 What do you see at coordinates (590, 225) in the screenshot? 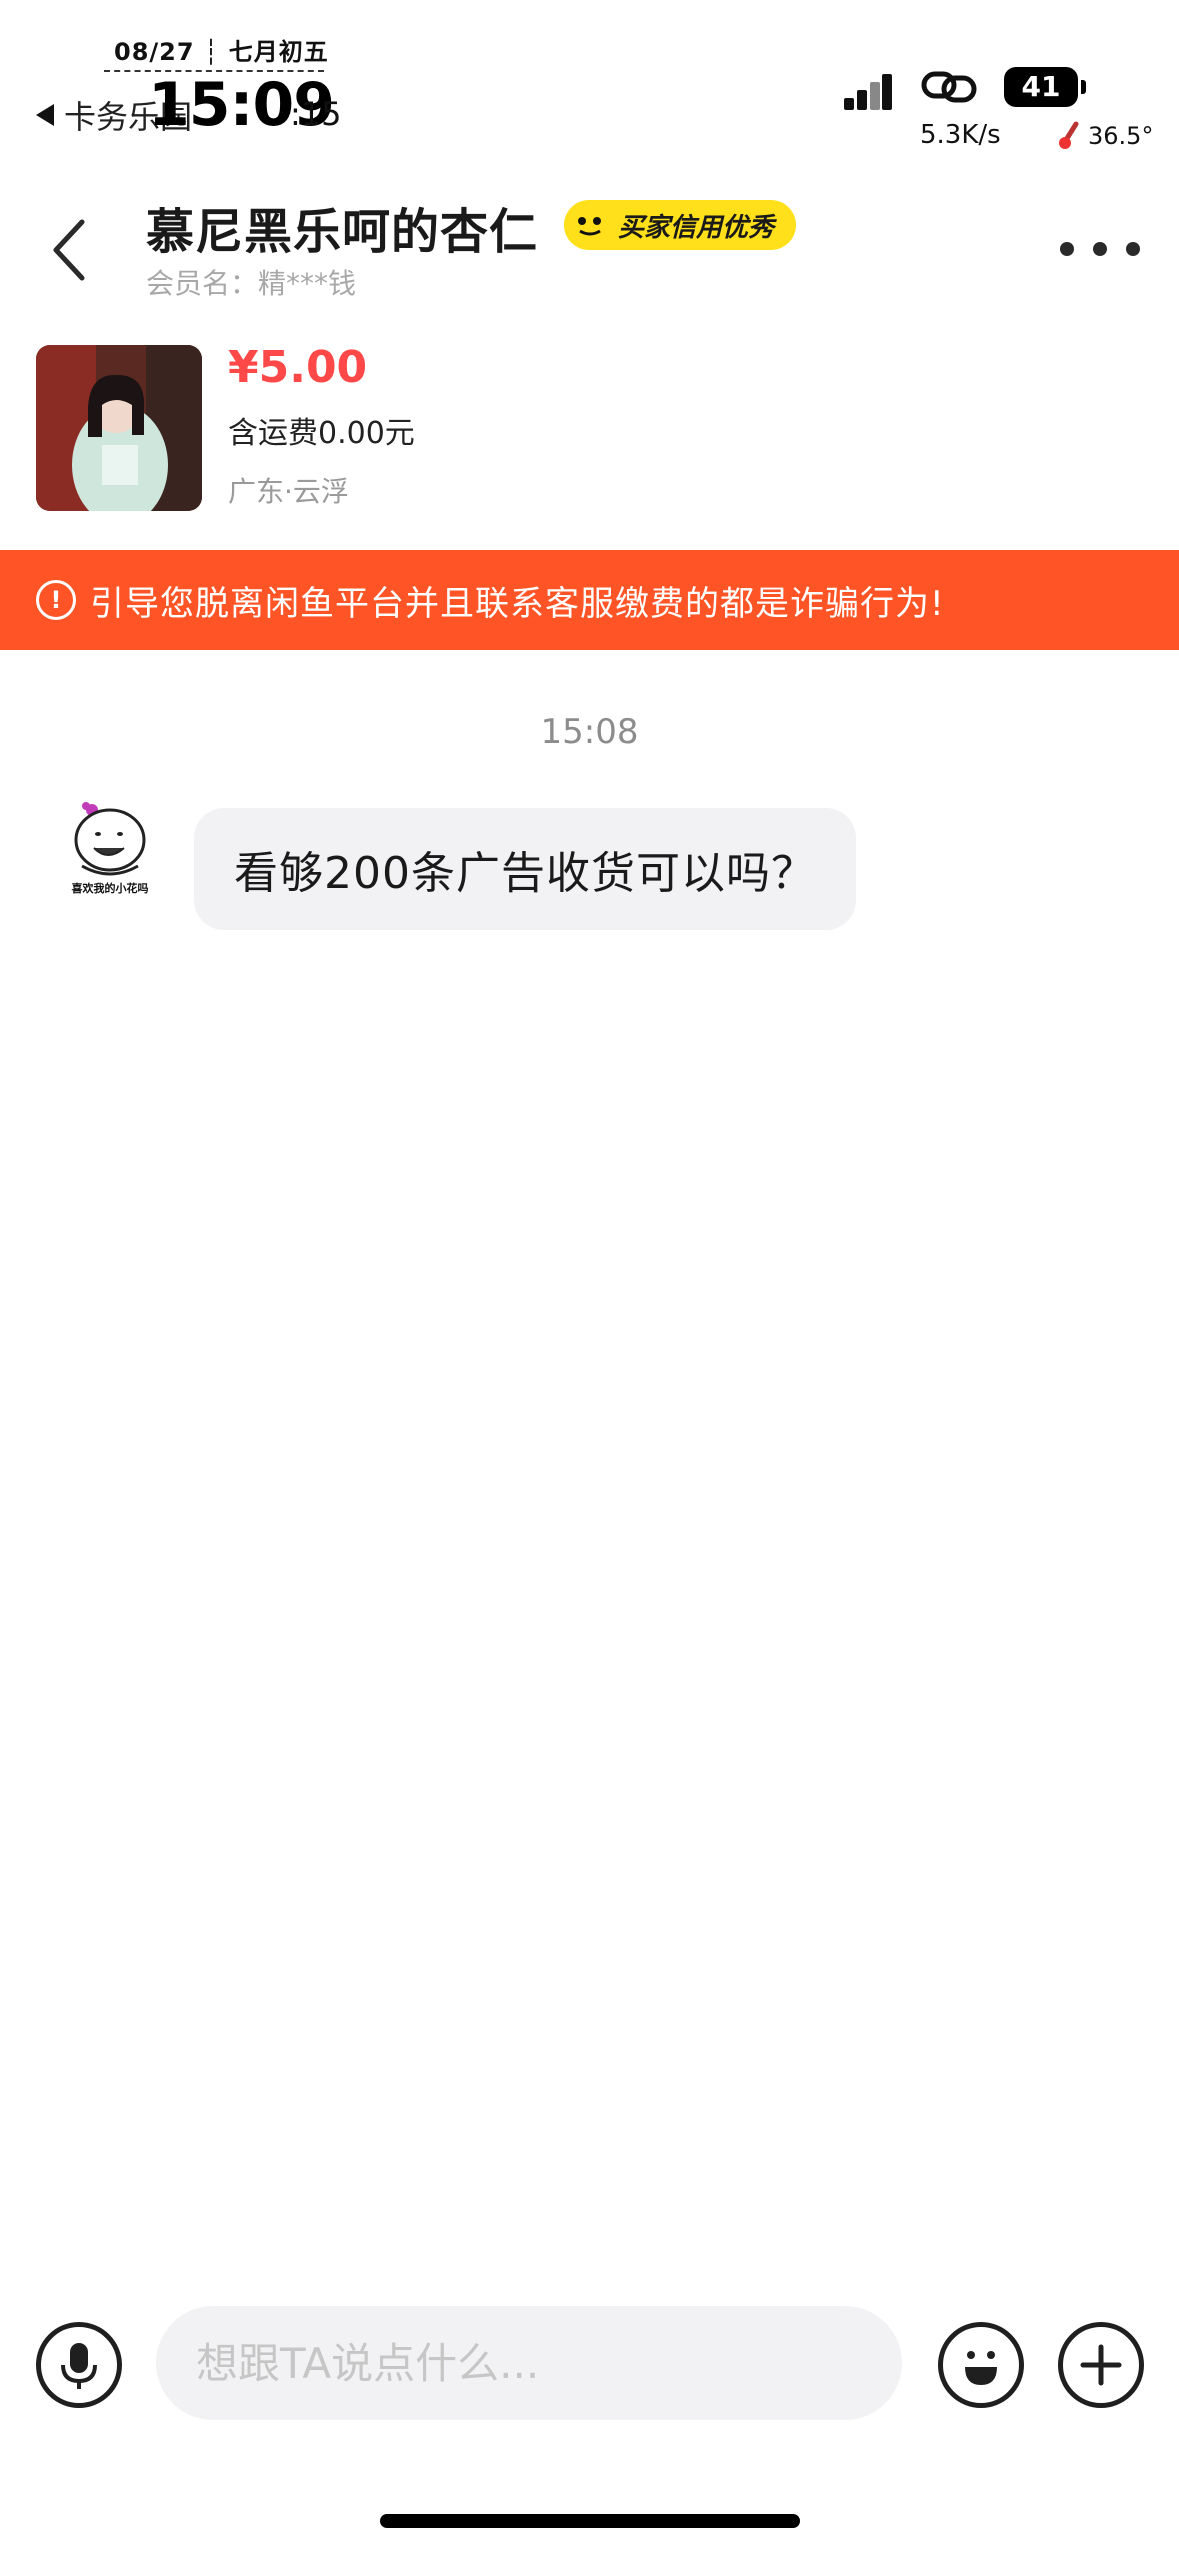
I see `smiley-face-icon` at bounding box center [590, 225].